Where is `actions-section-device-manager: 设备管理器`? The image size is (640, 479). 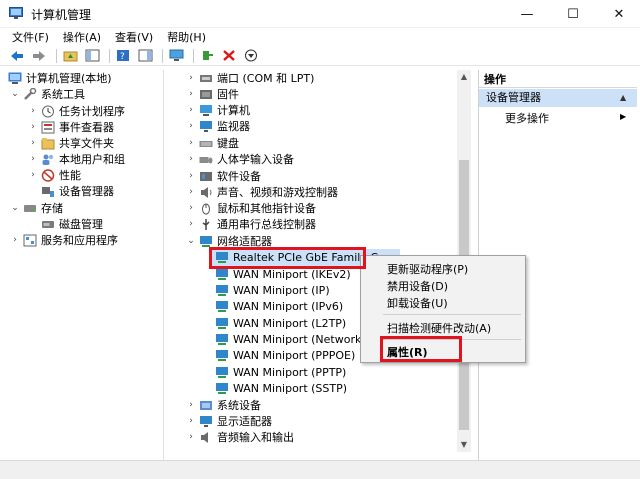
actions-section-device-manager: 设备管理器 is located at coordinates (558, 98).